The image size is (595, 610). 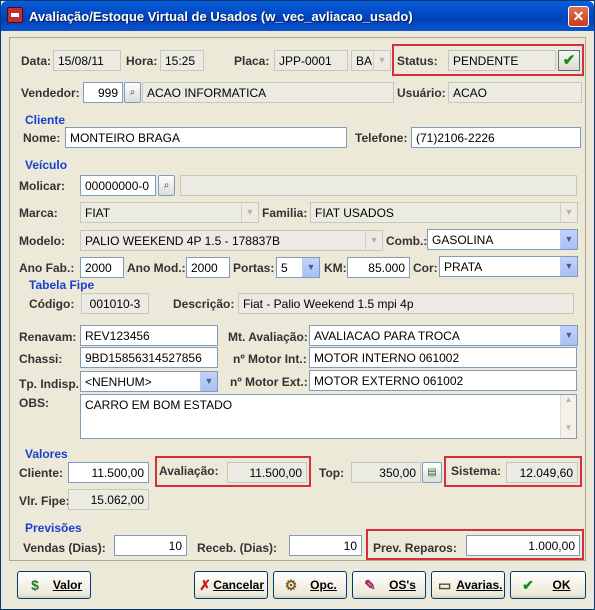 I want to click on cancelar-button: ✗ Cancelar, so click(x=231, y=585).